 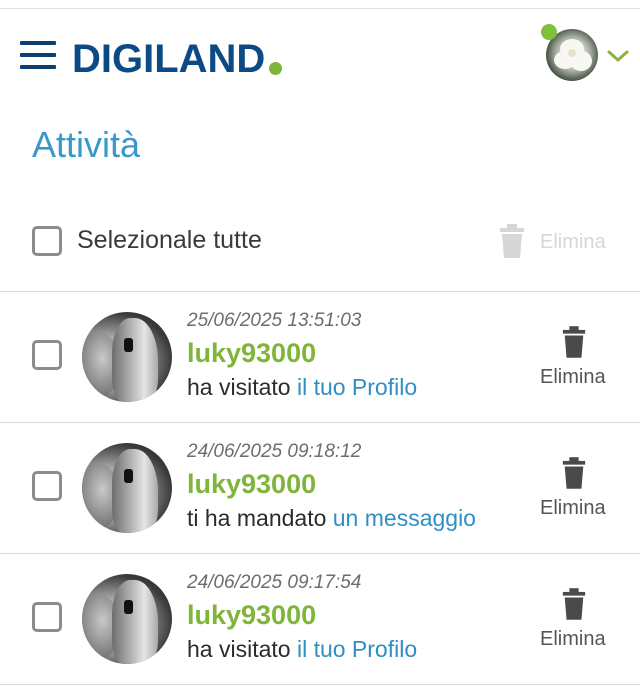 I want to click on activity-timestamp: 24/06/2025 09:17:54, so click(x=274, y=582).